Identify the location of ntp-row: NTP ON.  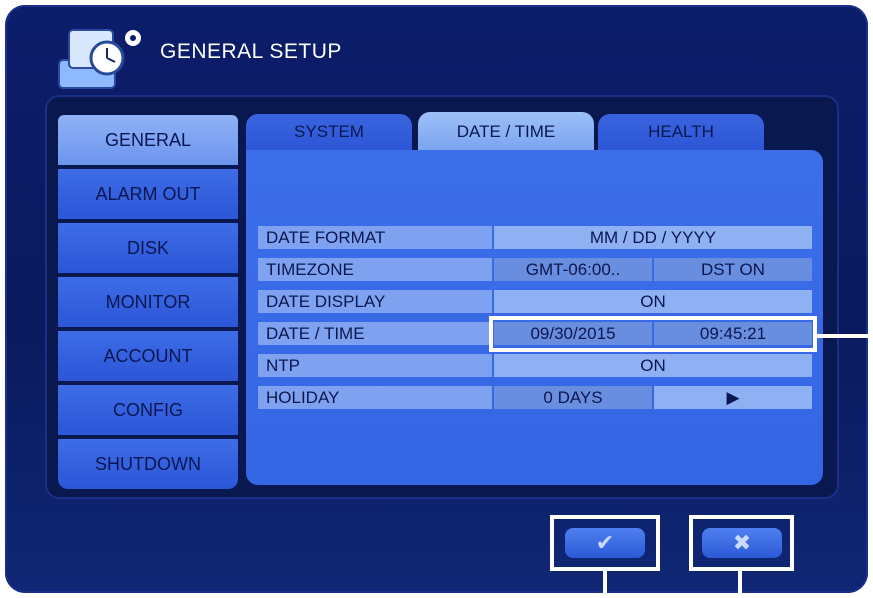
(535, 365).